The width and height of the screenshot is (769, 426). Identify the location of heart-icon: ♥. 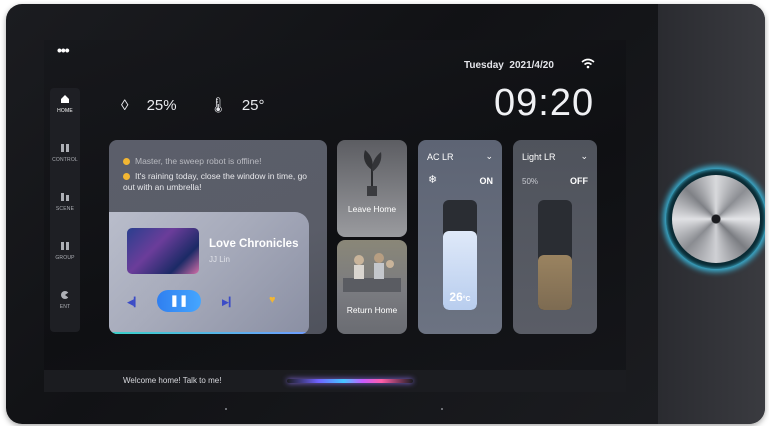
(272, 300).